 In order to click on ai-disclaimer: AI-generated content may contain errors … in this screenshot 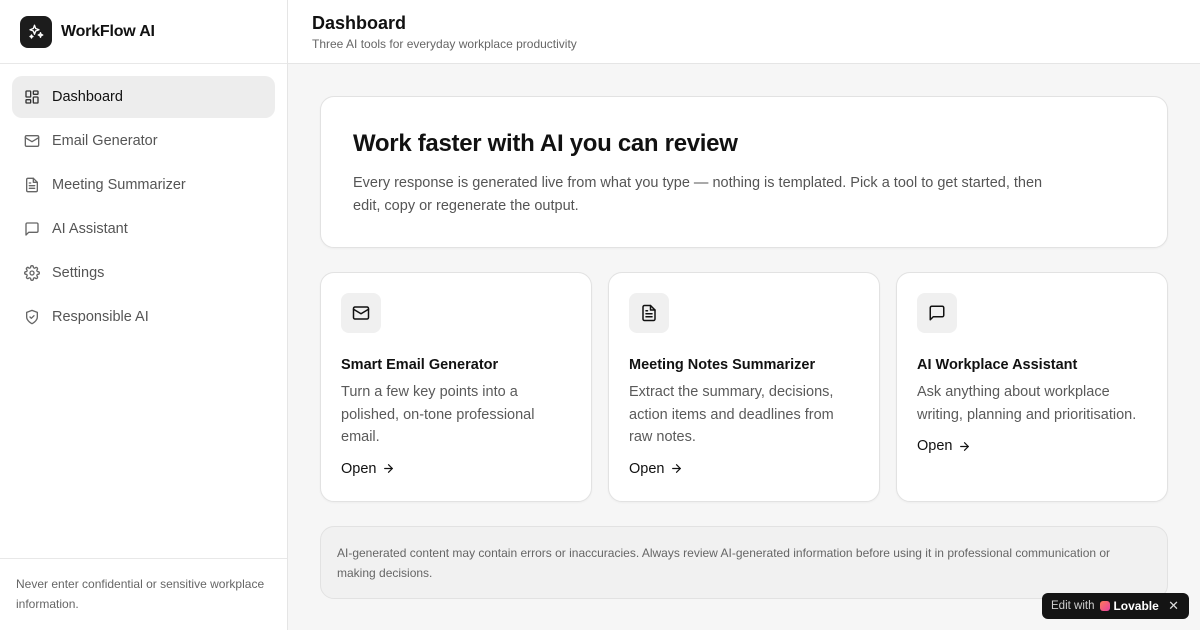, I will do `click(744, 562)`.